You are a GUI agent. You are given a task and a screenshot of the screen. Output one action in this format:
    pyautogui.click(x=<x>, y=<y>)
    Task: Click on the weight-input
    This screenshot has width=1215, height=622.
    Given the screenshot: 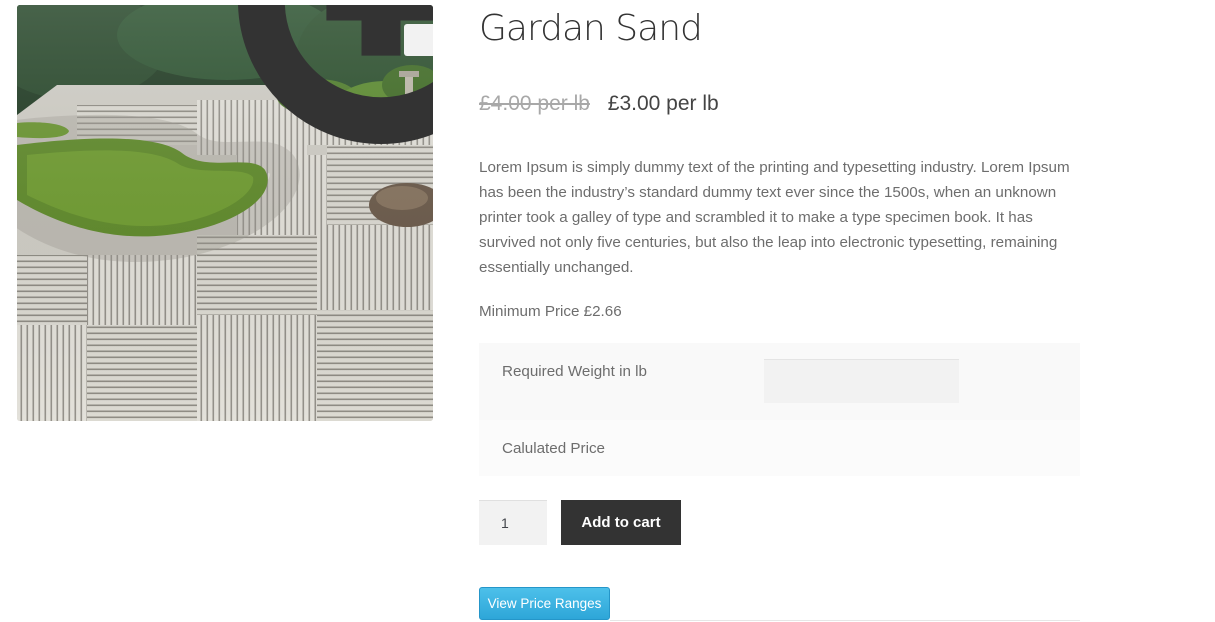 What is the action you would take?
    pyautogui.click(x=861, y=381)
    